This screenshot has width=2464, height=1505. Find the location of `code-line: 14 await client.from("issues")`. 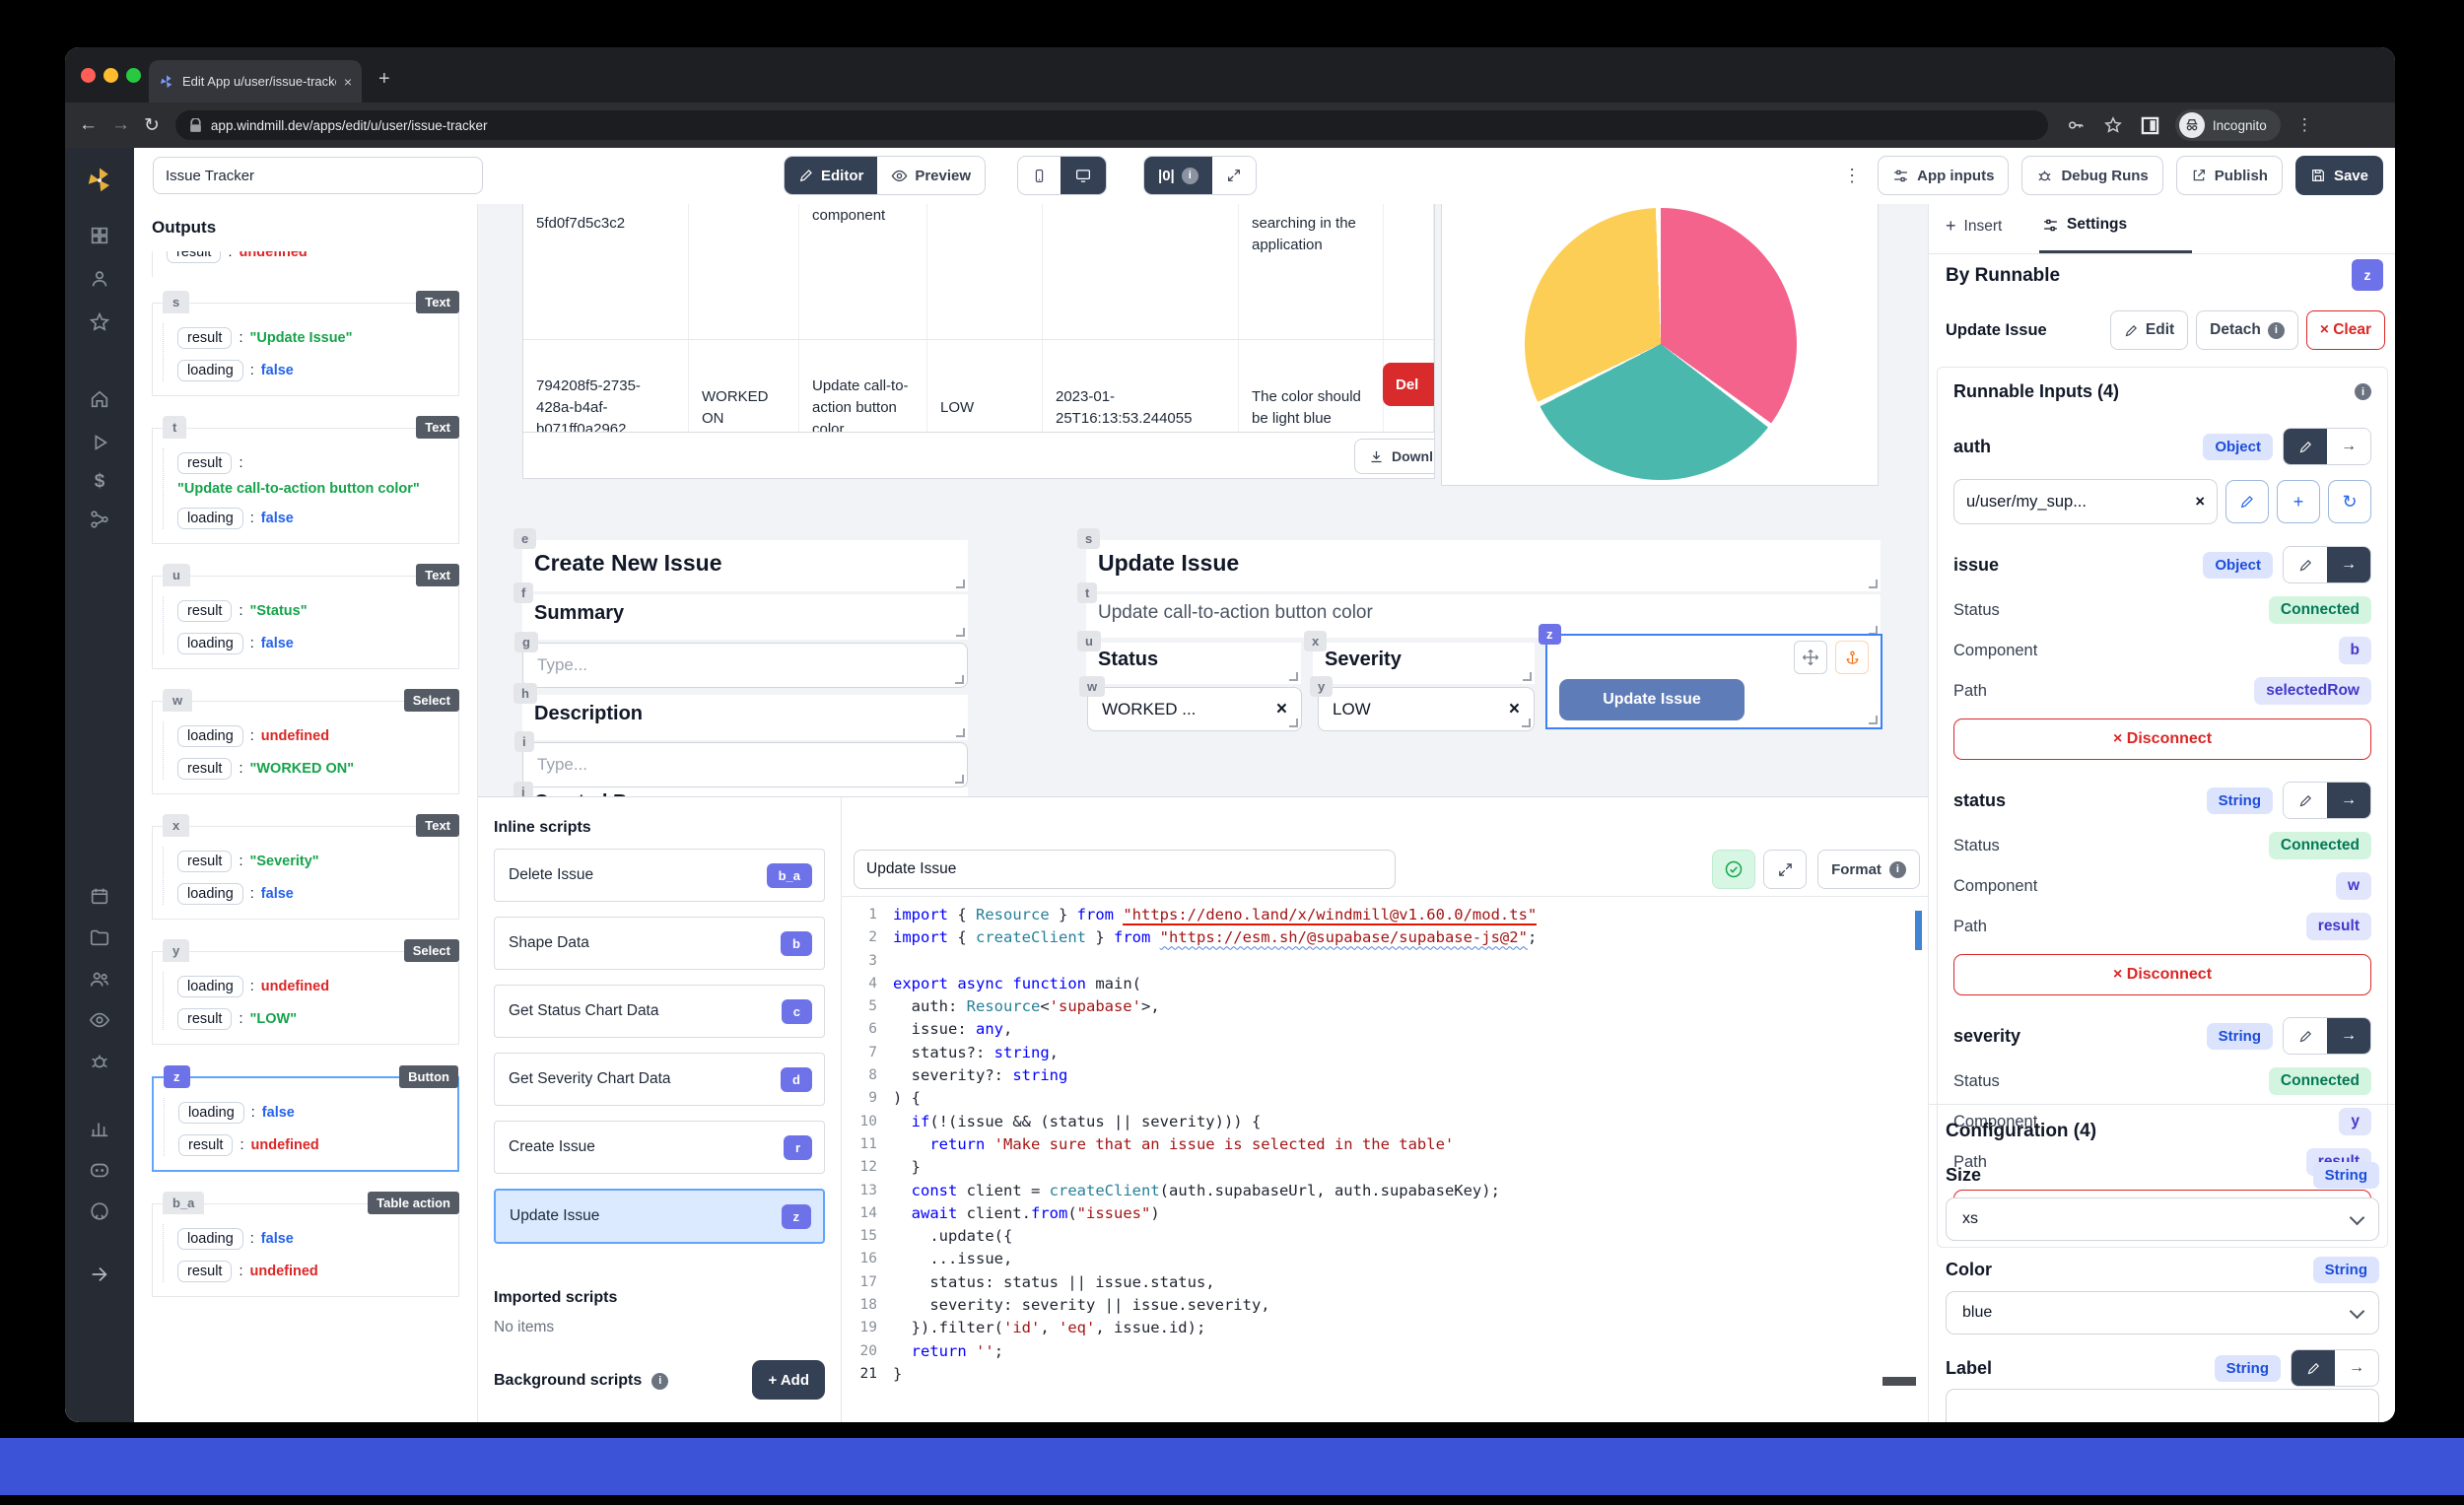

code-line: 14 await client.from("issues") is located at coordinates (1385, 1213).